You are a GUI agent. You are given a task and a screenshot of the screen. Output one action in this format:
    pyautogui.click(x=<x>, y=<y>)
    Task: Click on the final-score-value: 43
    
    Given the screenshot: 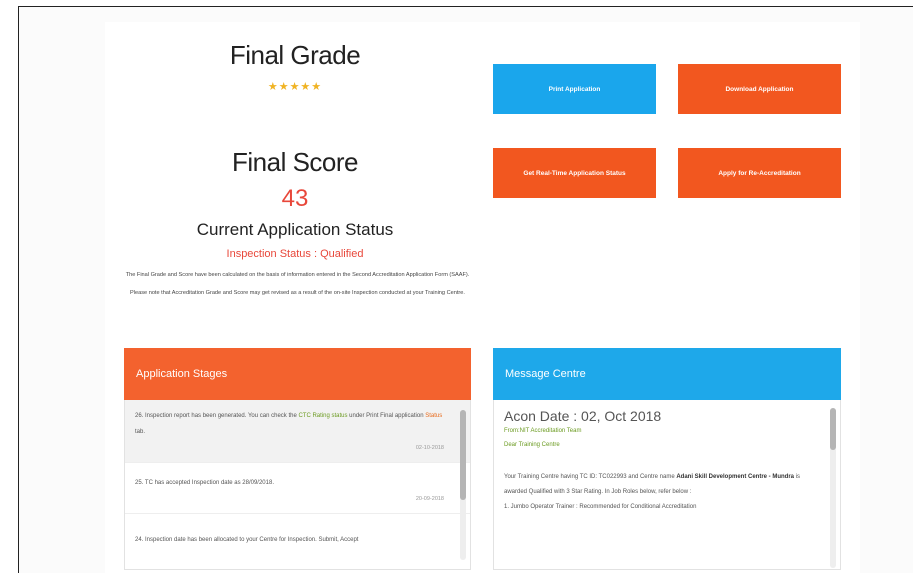 What is the action you would take?
    pyautogui.click(x=295, y=198)
    